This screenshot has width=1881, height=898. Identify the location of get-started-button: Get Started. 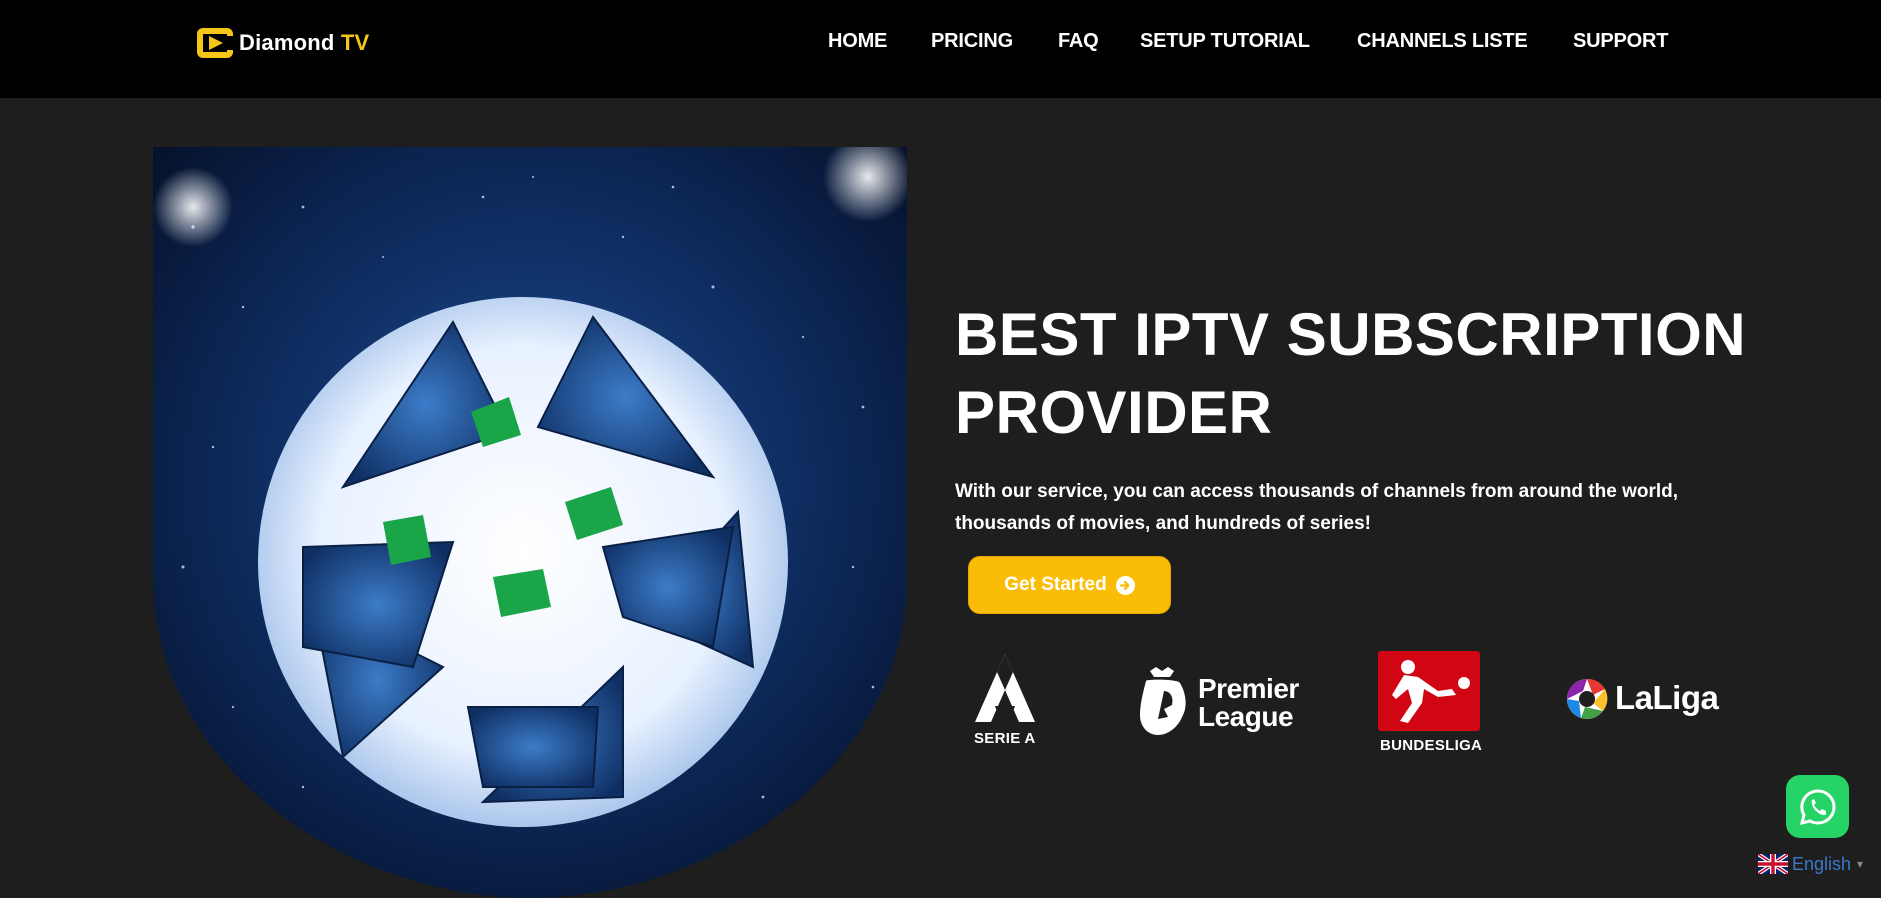
(1069, 585).